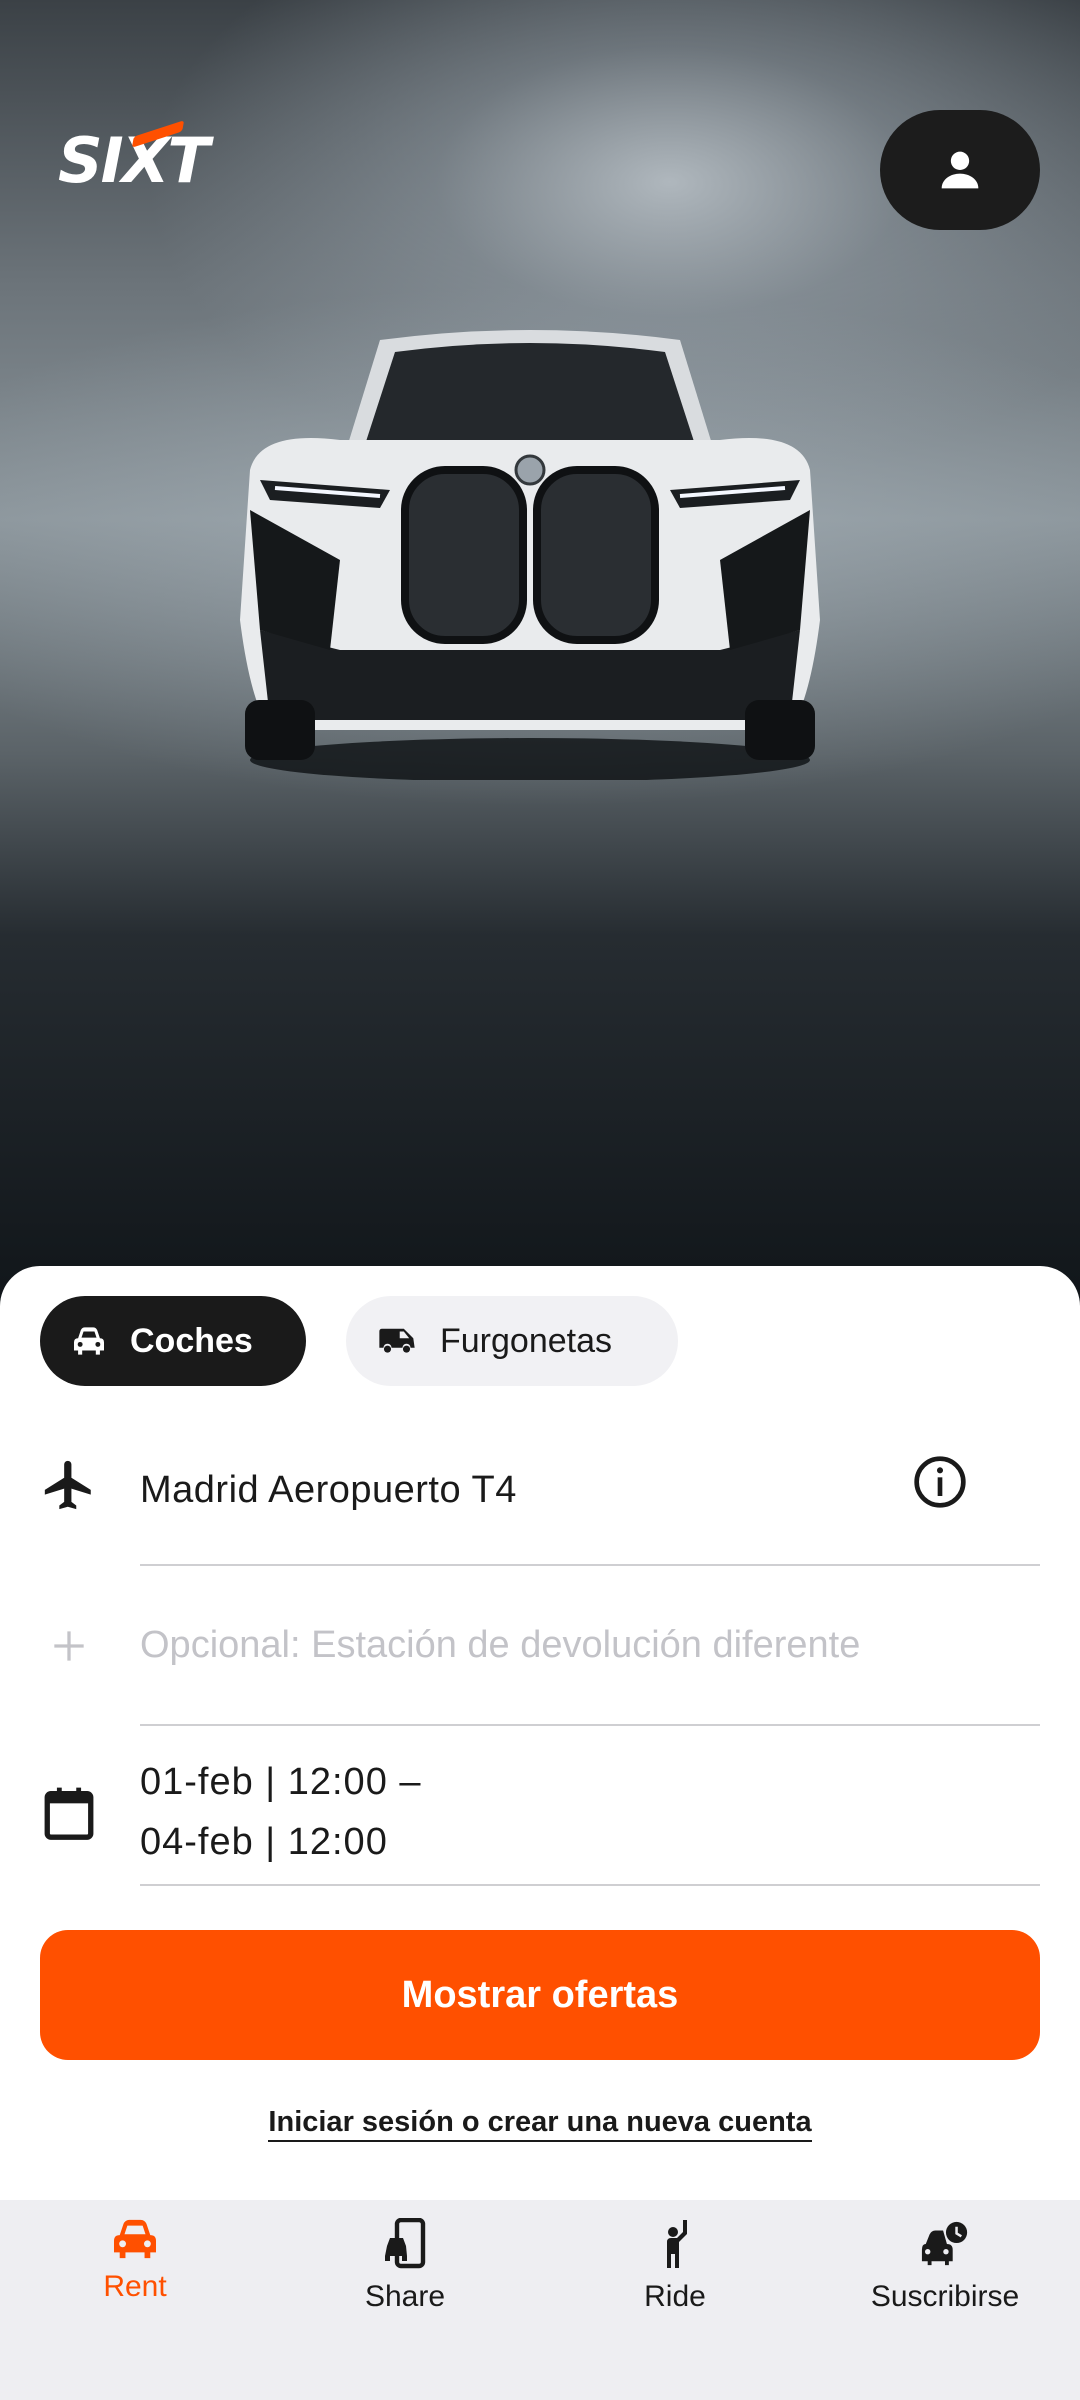 The width and height of the screenshot is (1080, 2400). I want to click on nav-label: Suscribirse, so click(945, 2296).